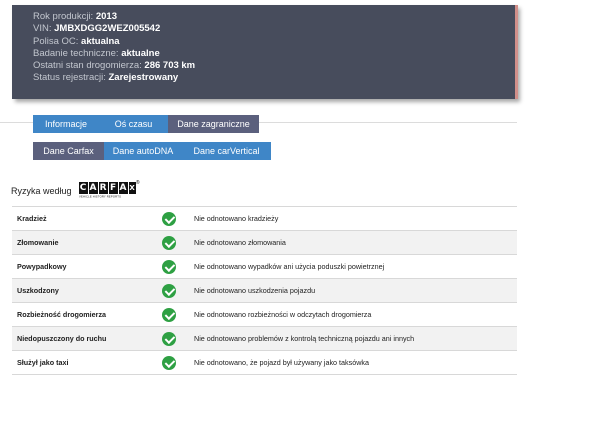 This screenshot has height=423, width=595. Describe the element at coordinates (66, 124) in the screenshot. I see `tab-informacje: Informacje` at that location.